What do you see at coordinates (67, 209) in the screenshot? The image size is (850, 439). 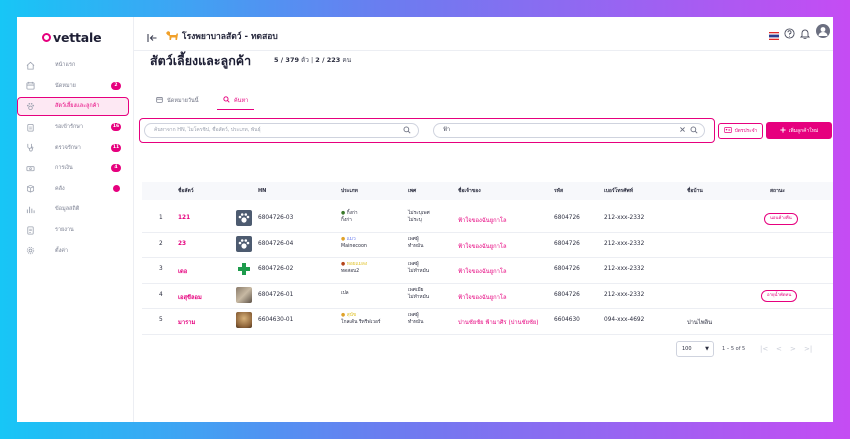 I see `sidebar-item-label: ข้อมูลสถิติ` at bounding box center [67, 209].